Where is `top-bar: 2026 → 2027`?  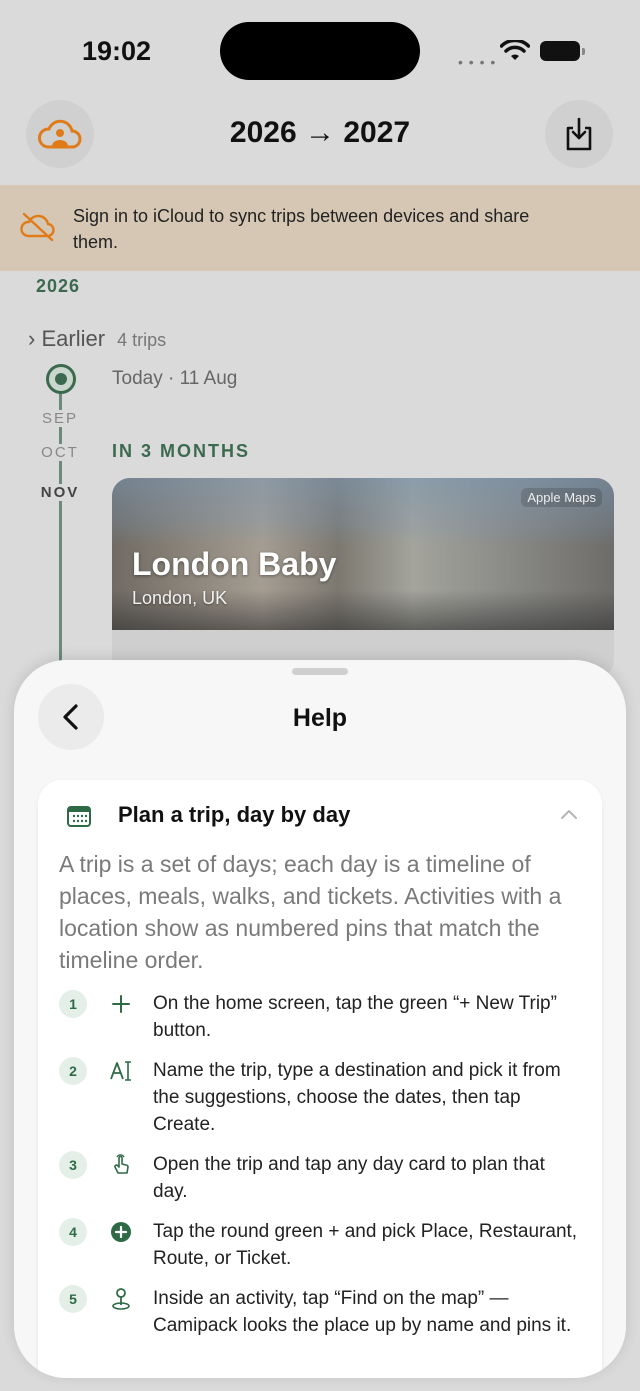 top-bar: 2026 → 2027 is located at coordinates (320, 134).